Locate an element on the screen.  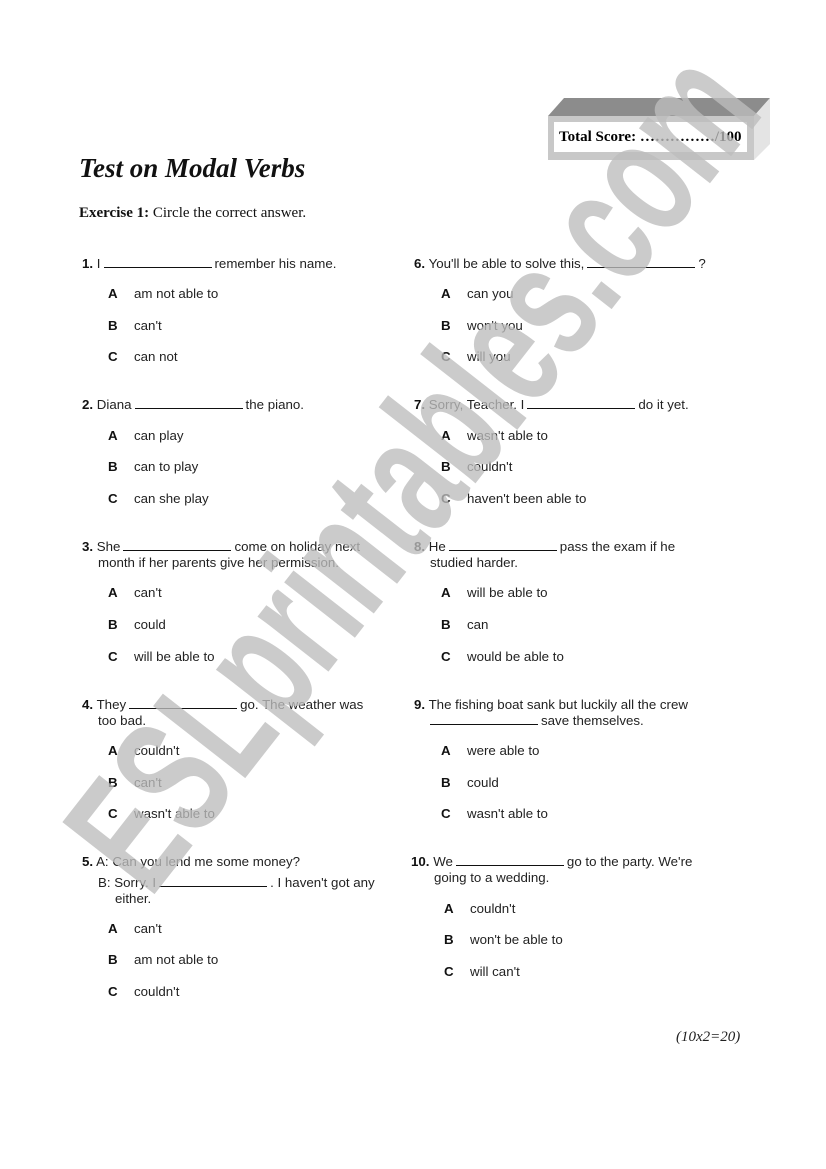
option-8b: Bcan is located at coordinates (464, 624).